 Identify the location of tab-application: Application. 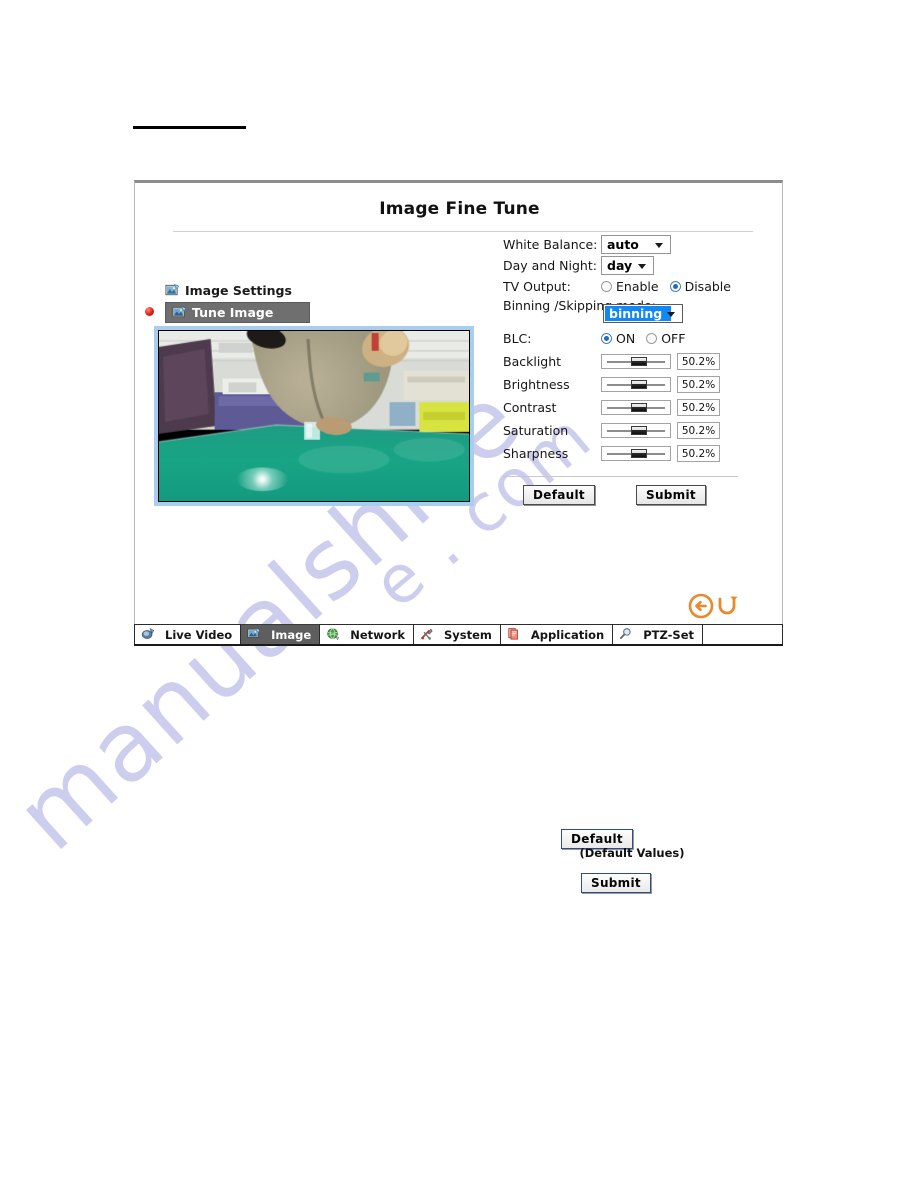
(556, 634).